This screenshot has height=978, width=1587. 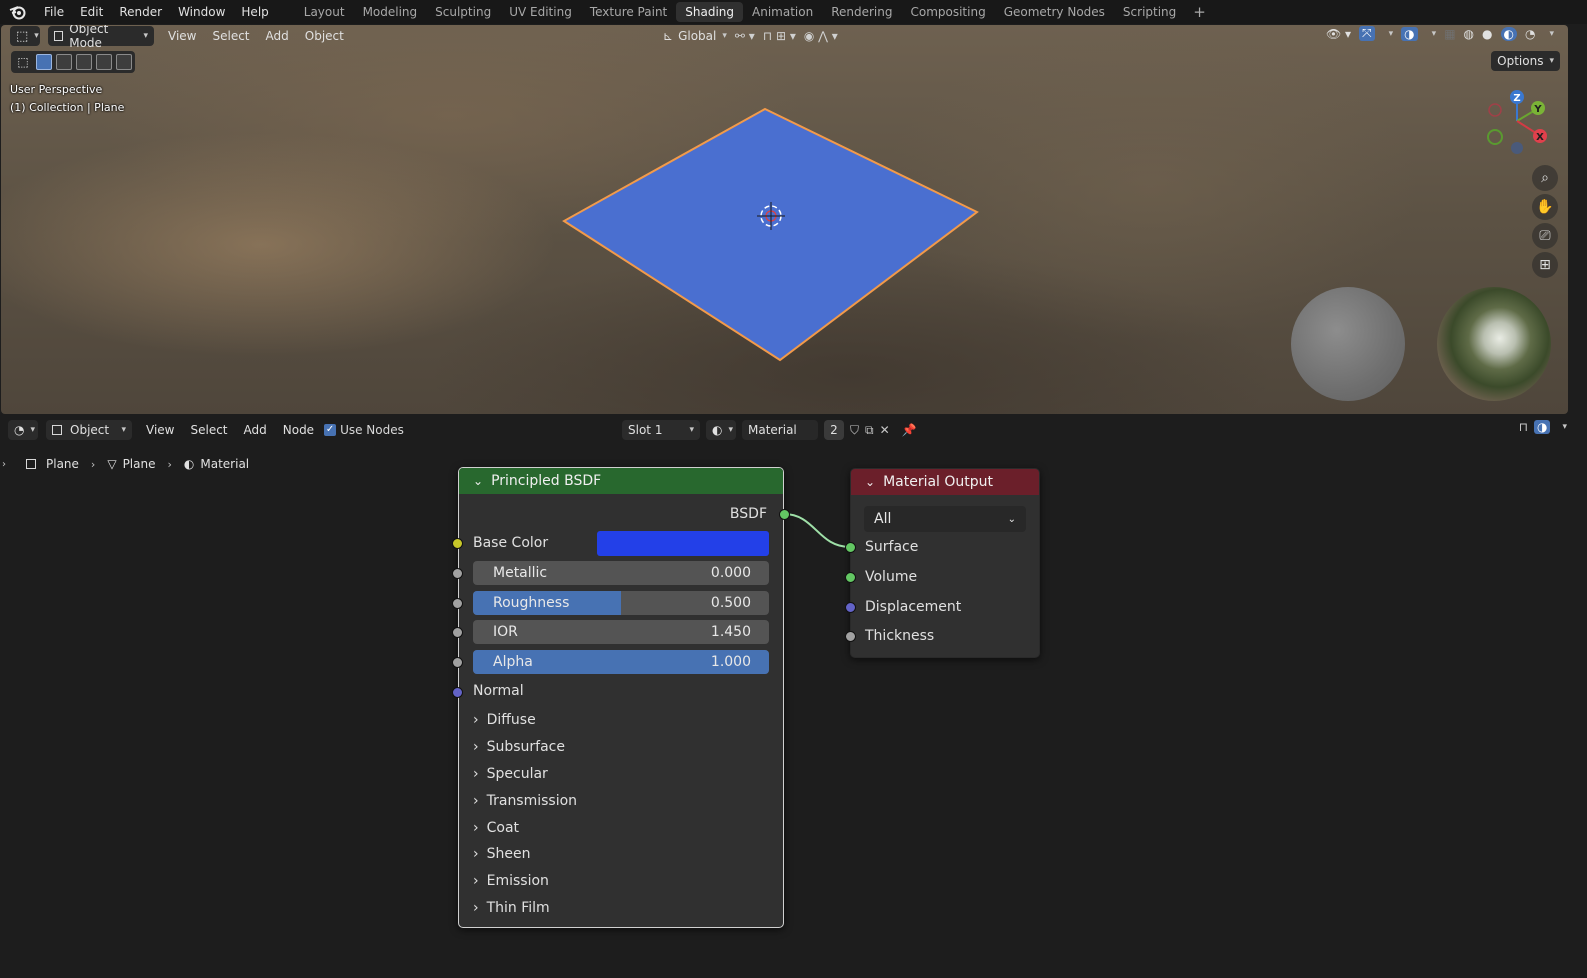 I want to click on node-links-layer, so click(x=817, y=530).